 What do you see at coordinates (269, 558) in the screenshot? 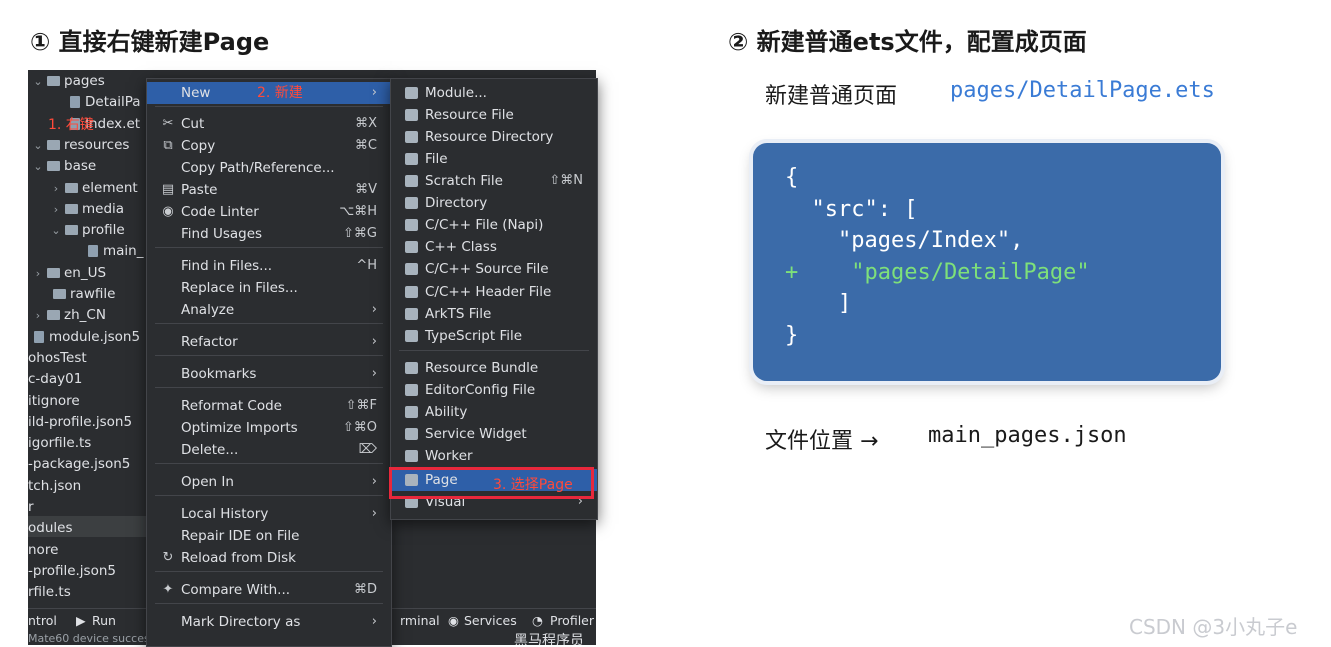
I see `menu-item-reload-from-disk: ↻ Reload from Disk` at bounding box center [269, 558].